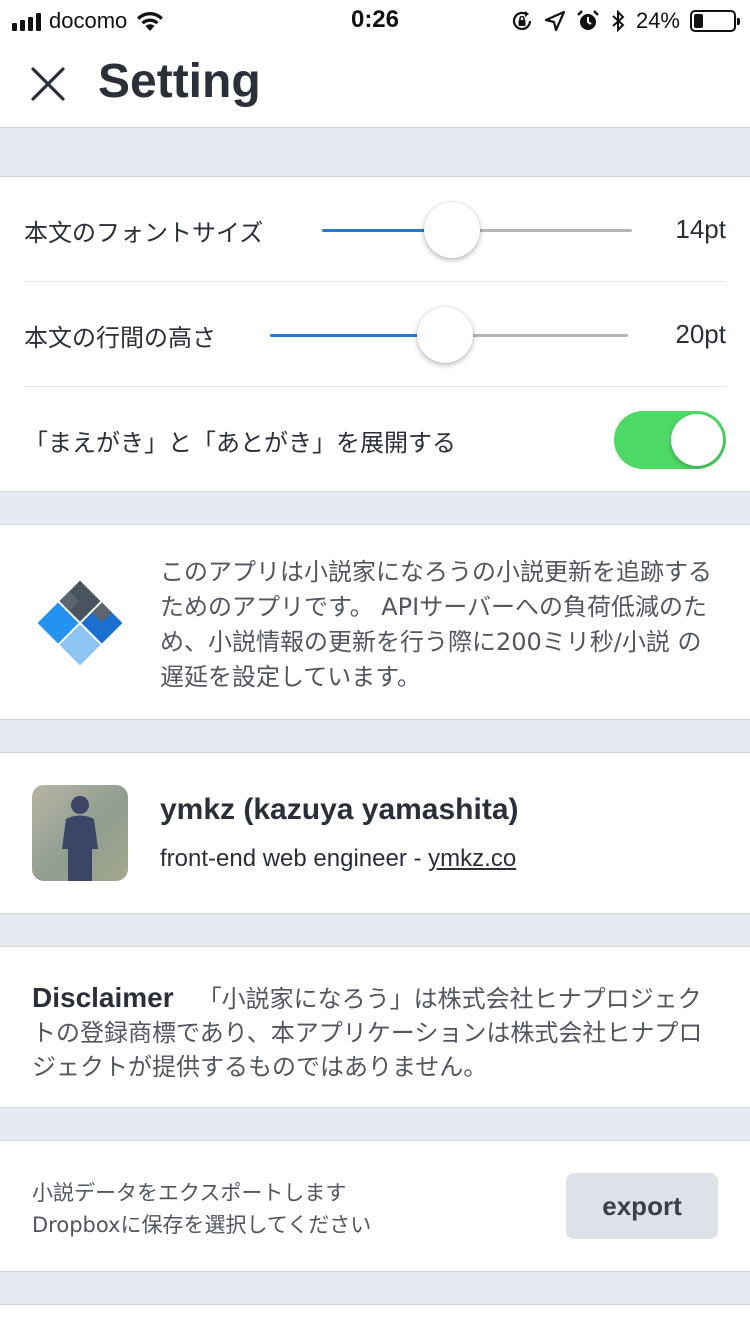  I want to click on page-title: Setting, so click(179, 81).